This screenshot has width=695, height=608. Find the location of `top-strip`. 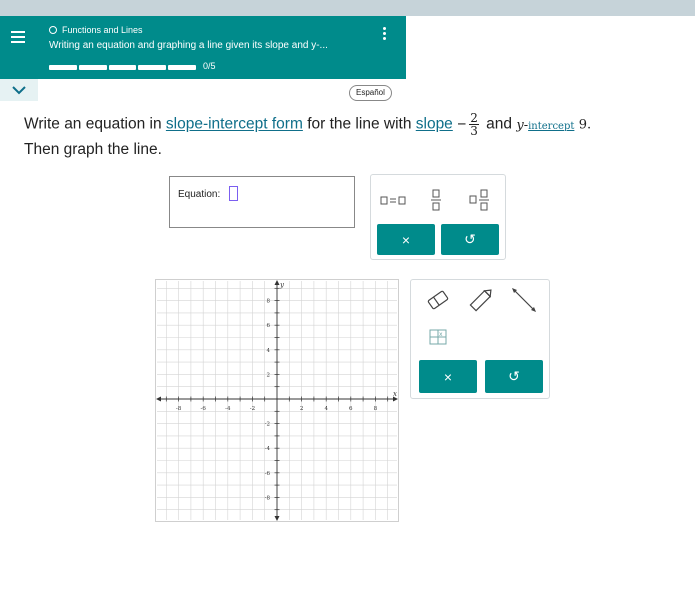

top-strip is located at coordinates (347, 8).